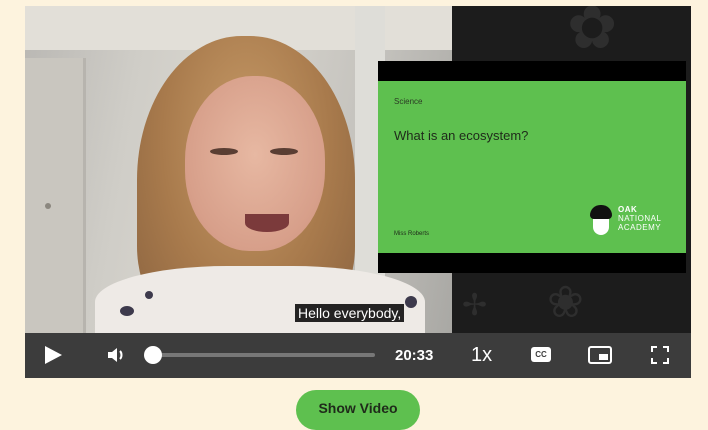 The height and width of the screenshot is (430, 708). I want to click on picture-in-picture-icon, so click(600, 355).